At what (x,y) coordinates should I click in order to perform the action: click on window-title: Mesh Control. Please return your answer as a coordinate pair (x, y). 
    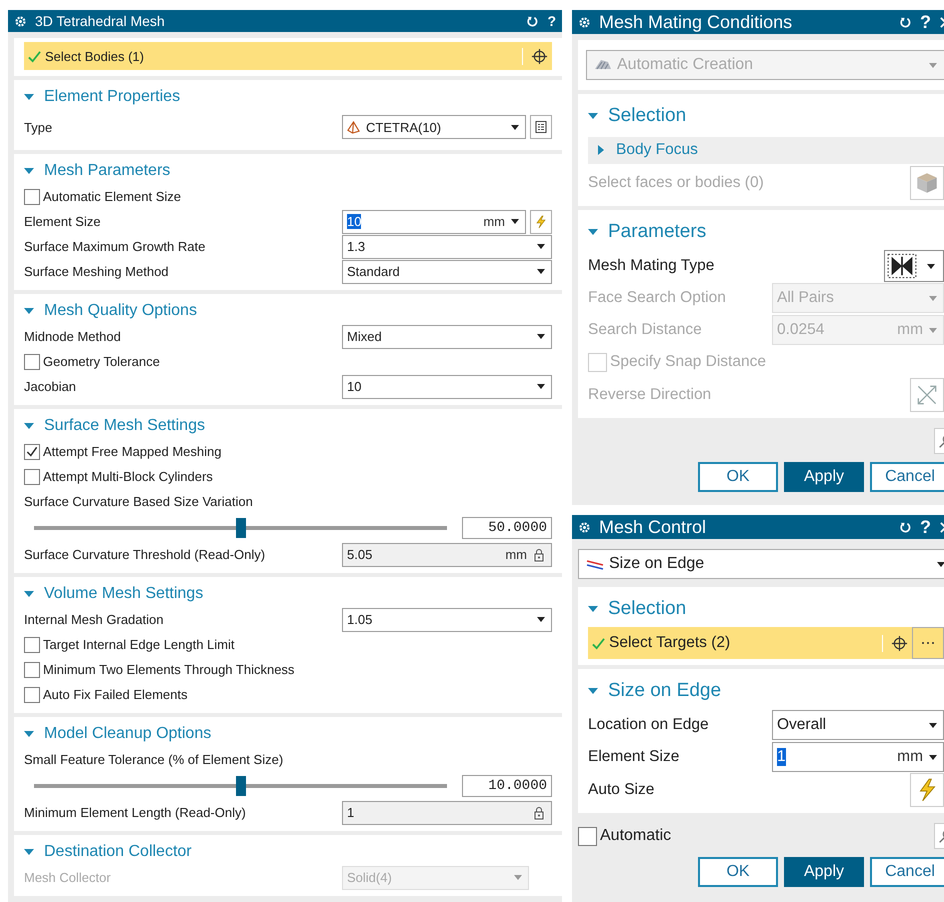
    Looking at the image, I should click on (652, 527).